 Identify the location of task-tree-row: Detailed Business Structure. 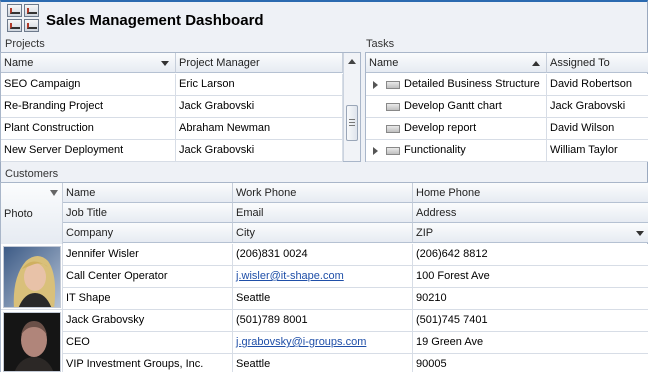
(456, 85).